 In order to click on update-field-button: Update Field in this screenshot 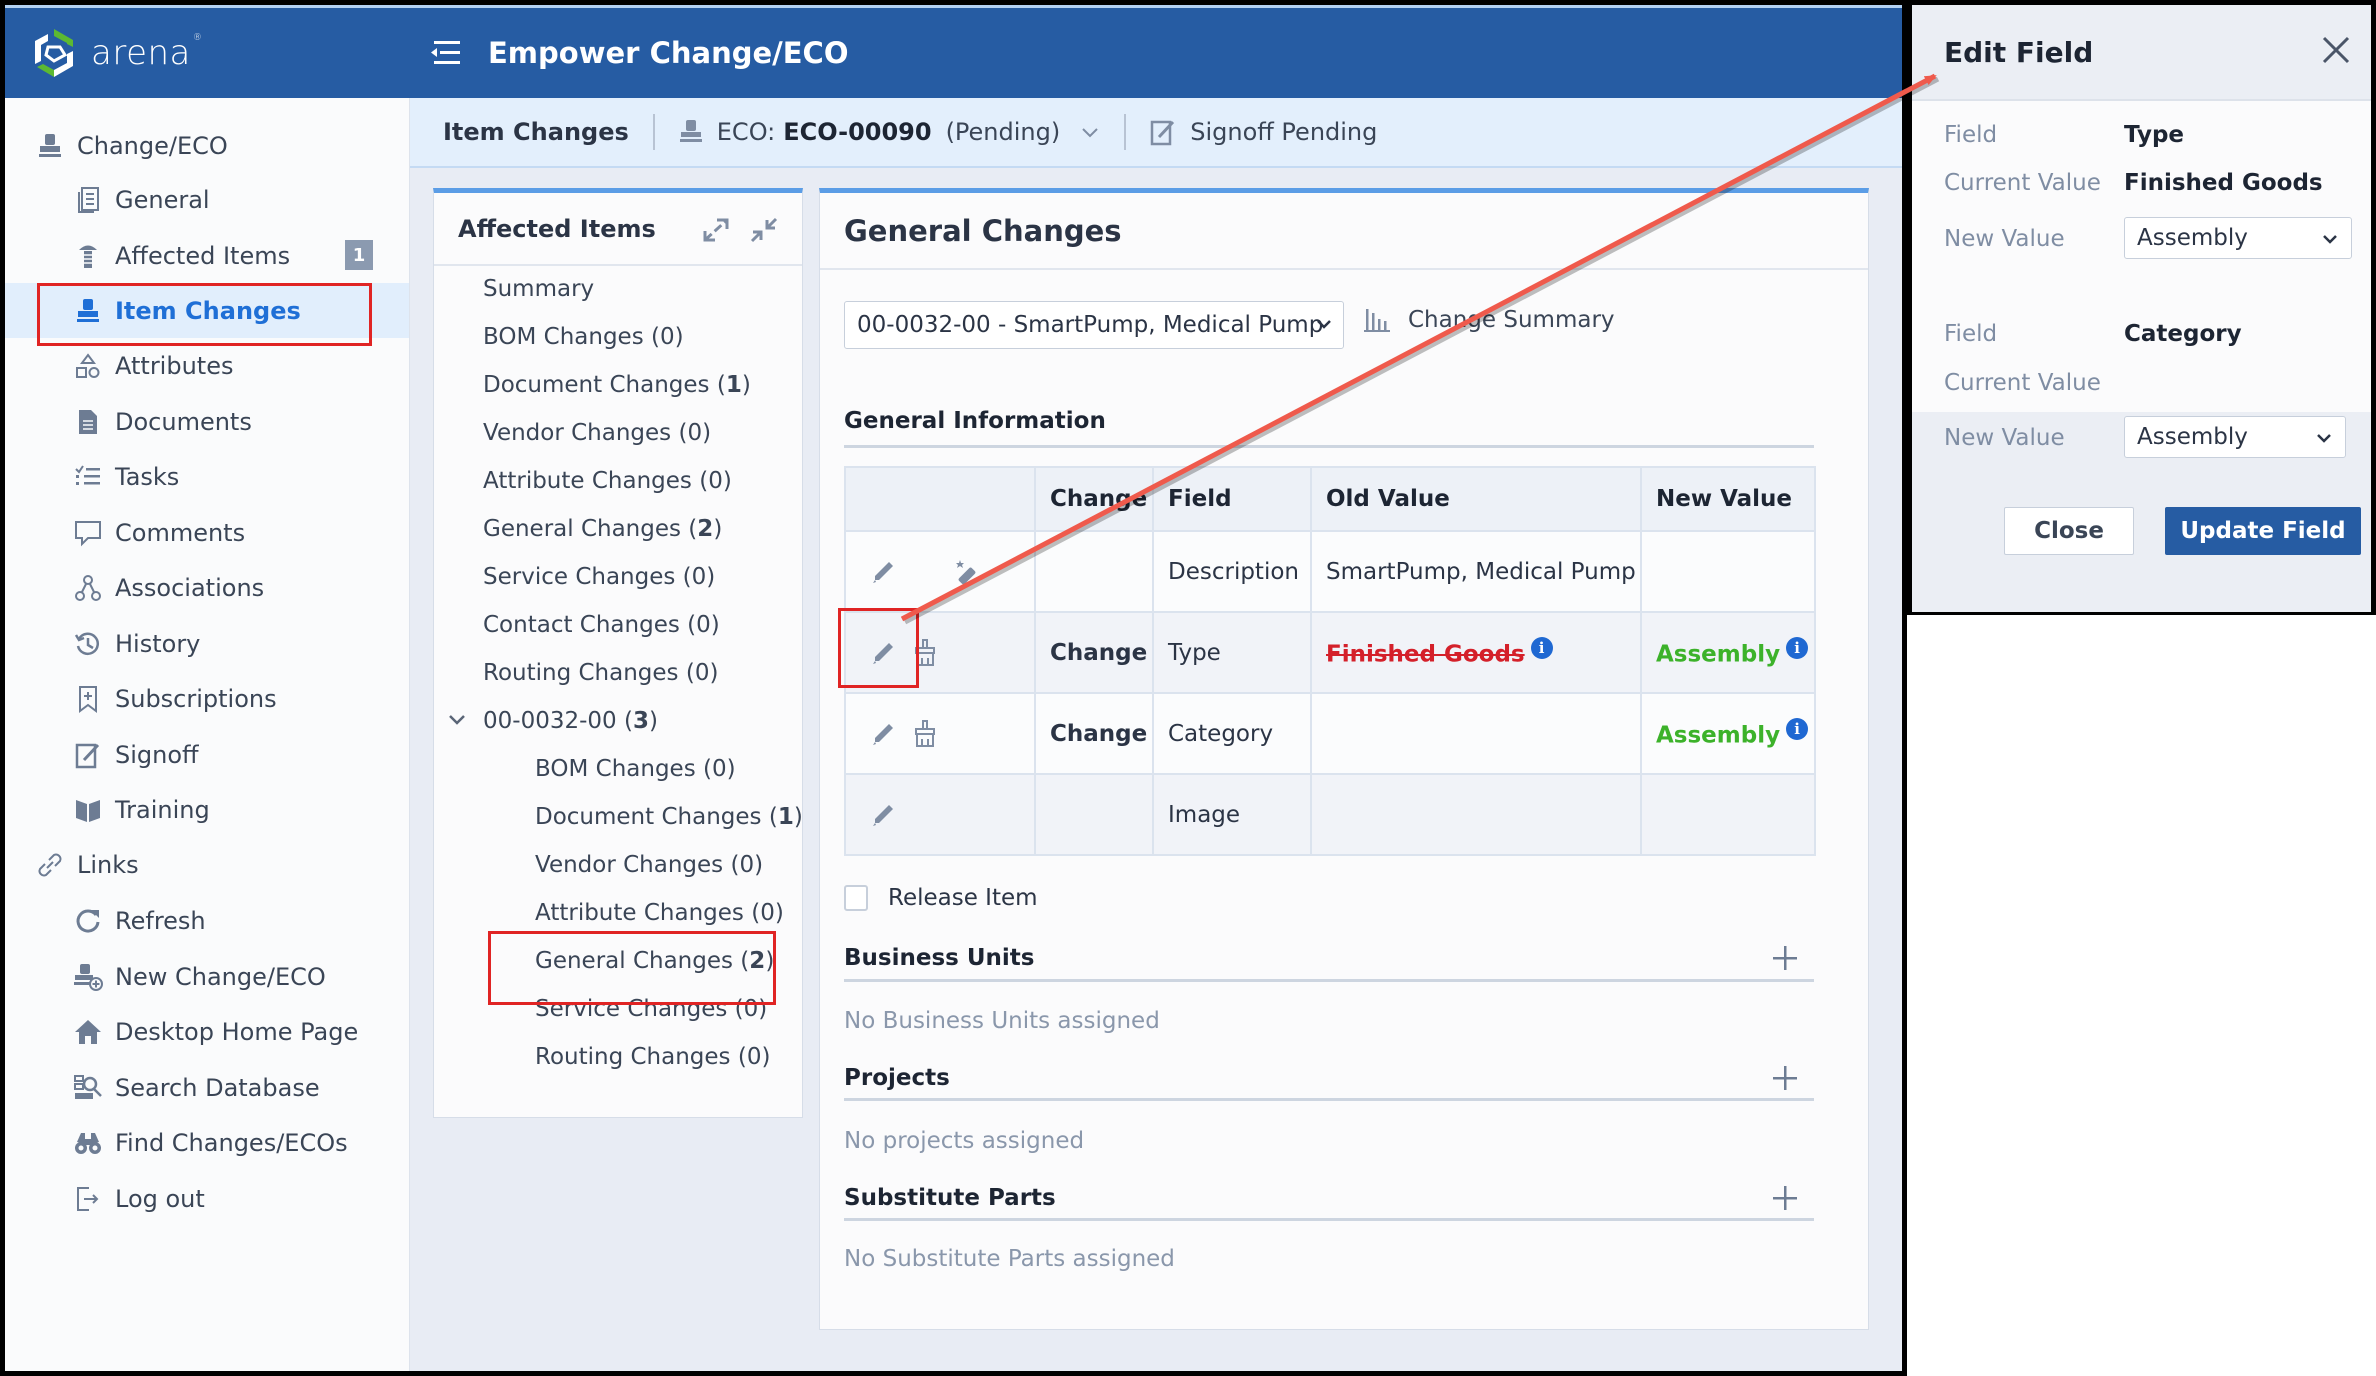, I will do `click(2263, 531)`.